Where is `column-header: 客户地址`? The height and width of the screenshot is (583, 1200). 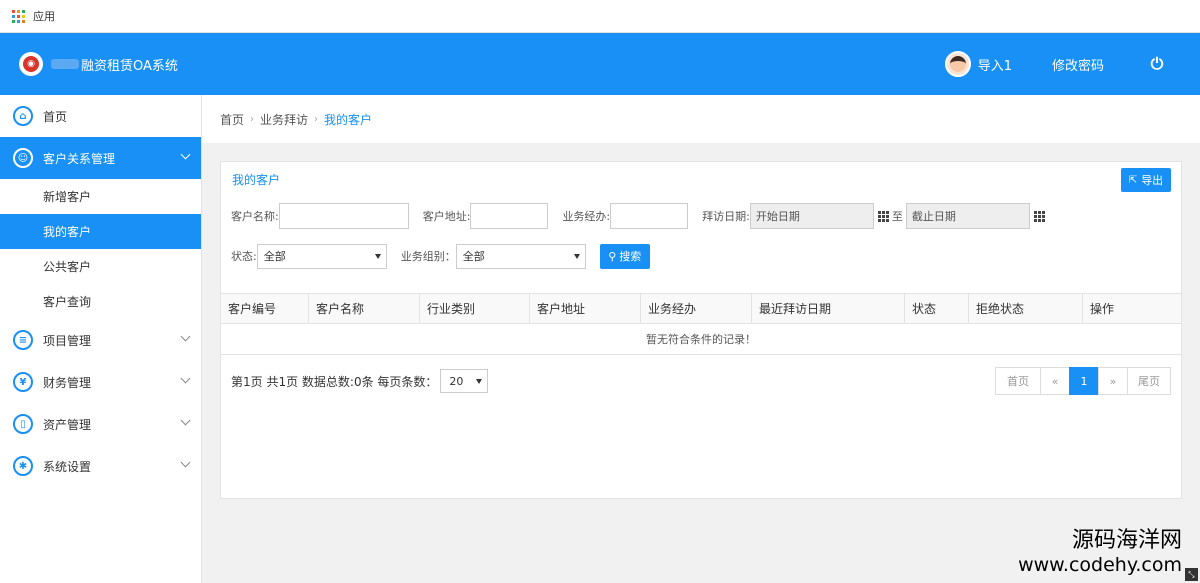 column-header: 客户地址 is located at coordinates (585, 308).